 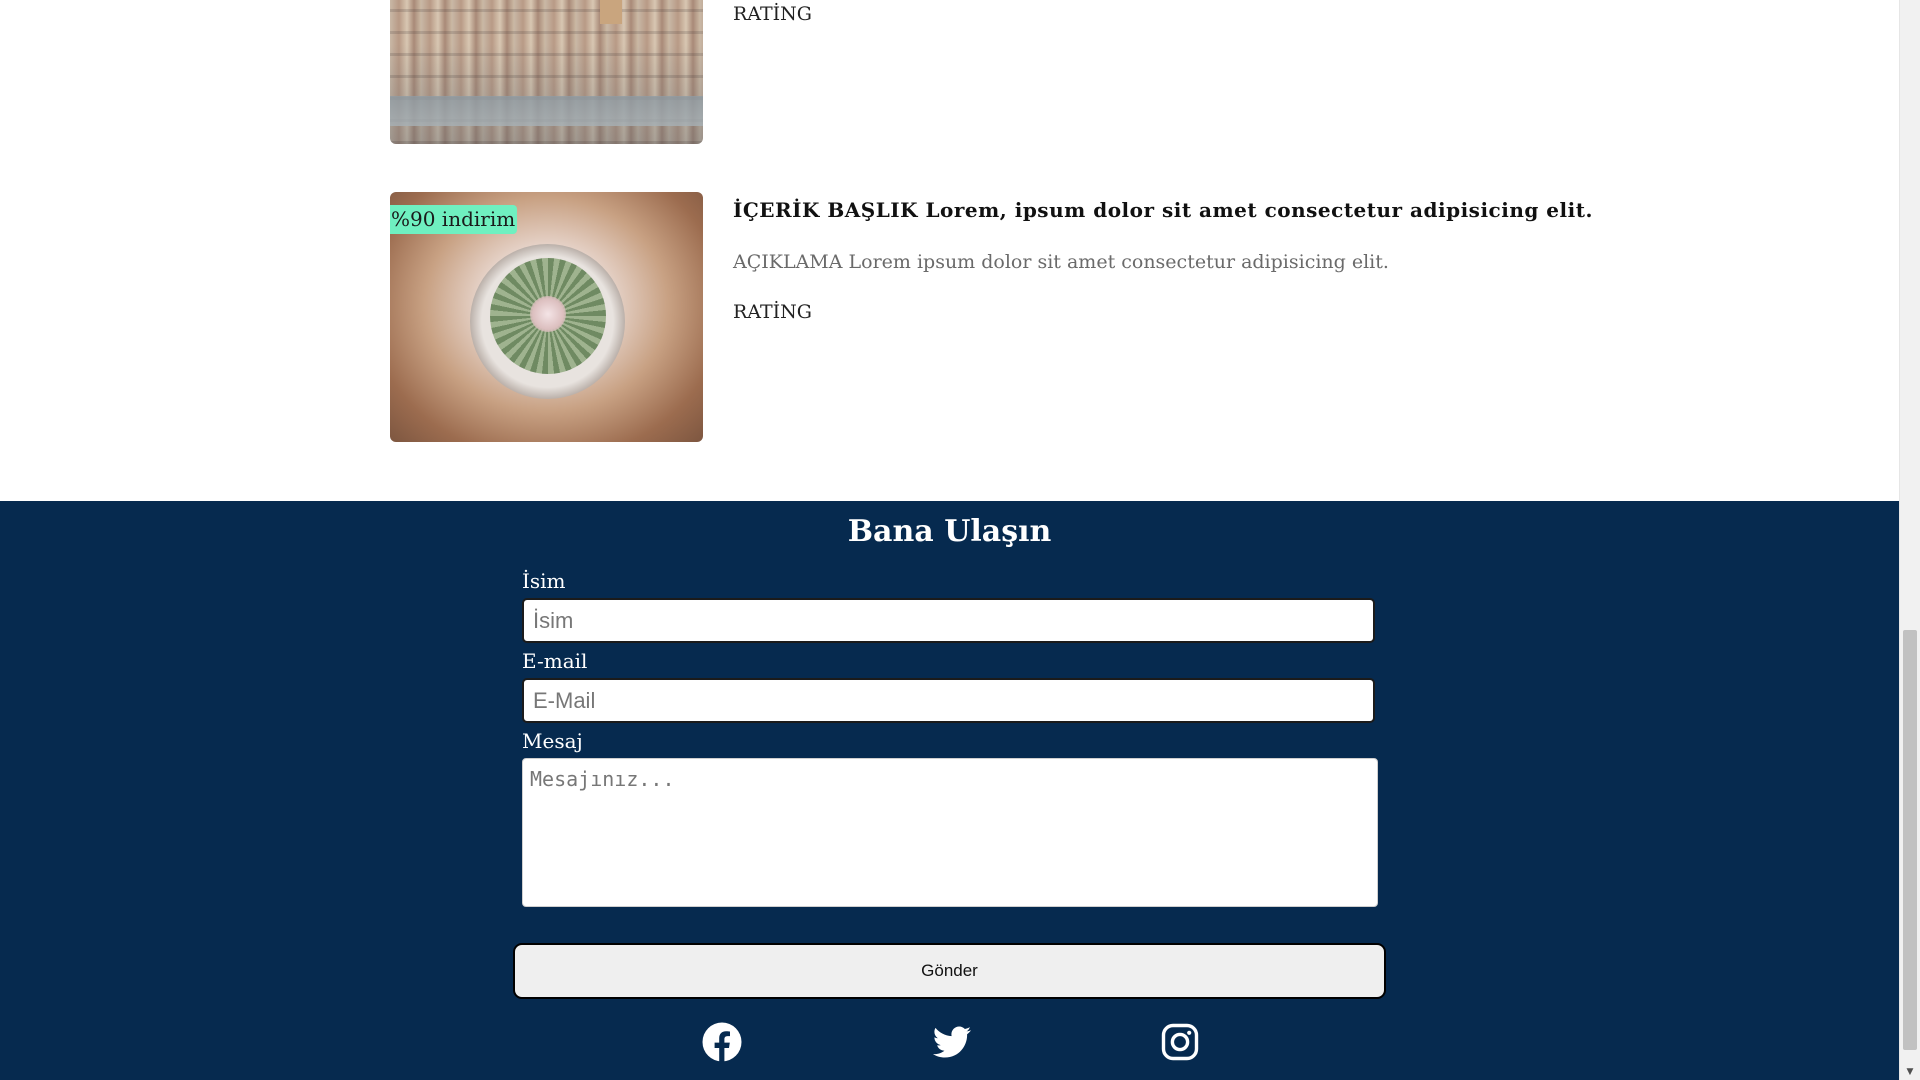 What do you see at coordinates (1909, 540) in the screenshot?
I see `scrollbar: ▼` at bounding box center [1909, 540].